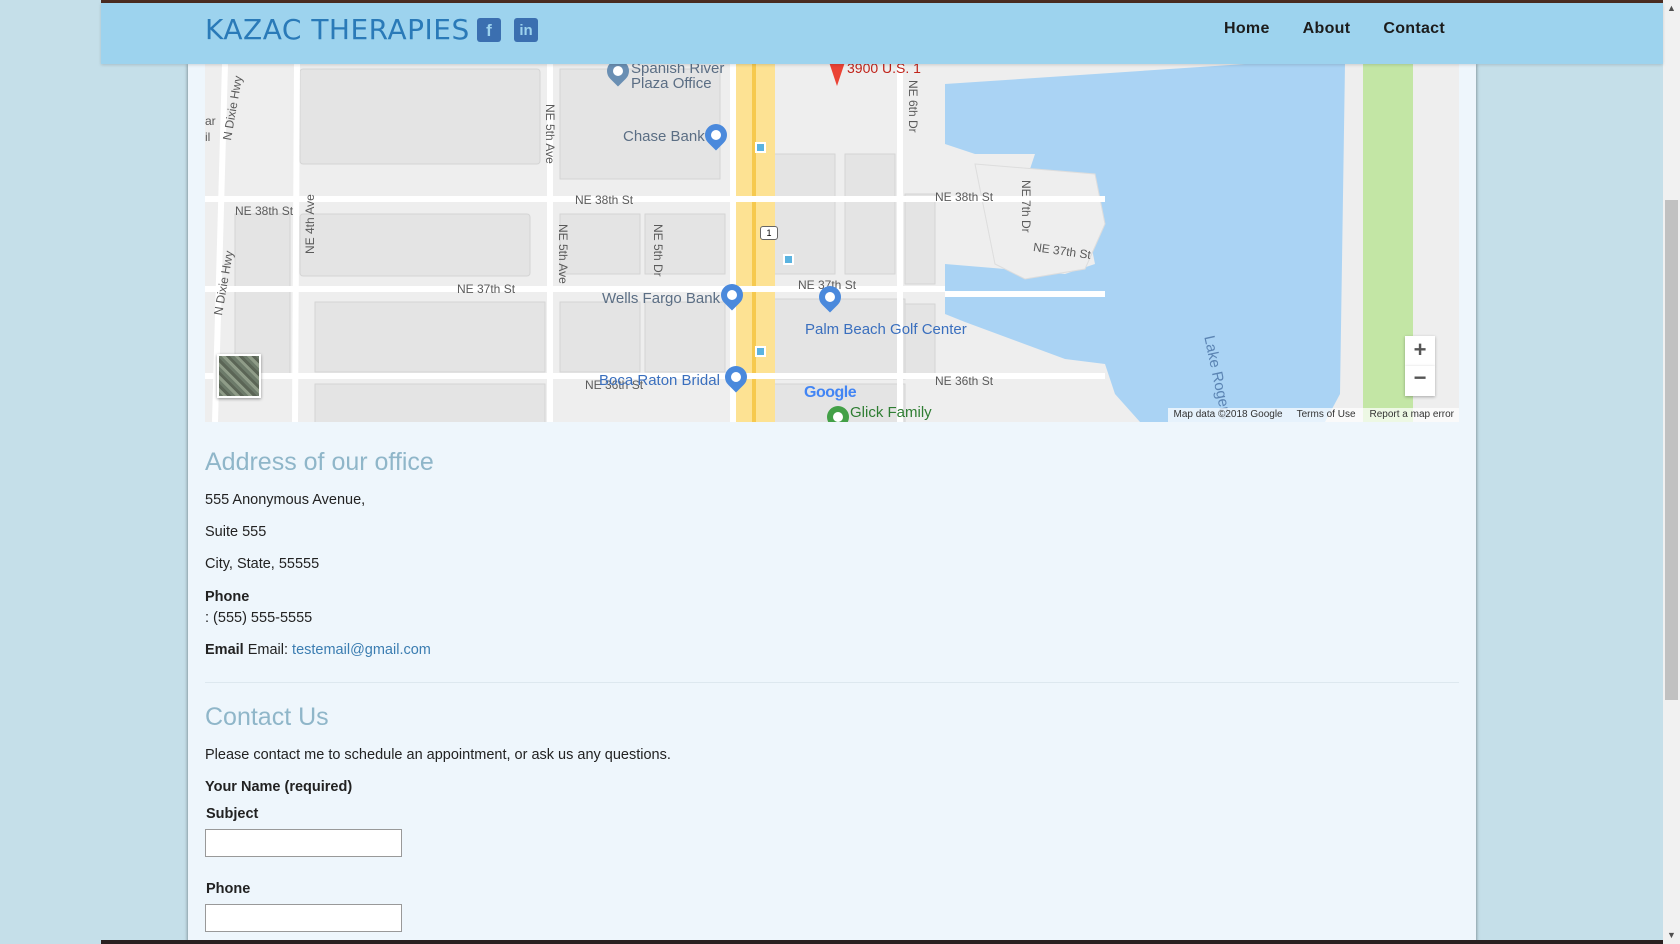 The image size is (1680, 944). I want to click on zoom-in-button: +, so click(1420, 351).